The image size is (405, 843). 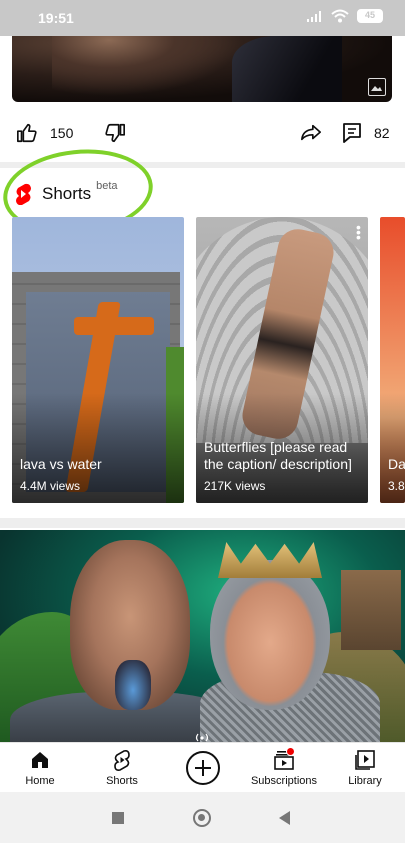 I want to click on image-icon, so click(x=377, y=87).